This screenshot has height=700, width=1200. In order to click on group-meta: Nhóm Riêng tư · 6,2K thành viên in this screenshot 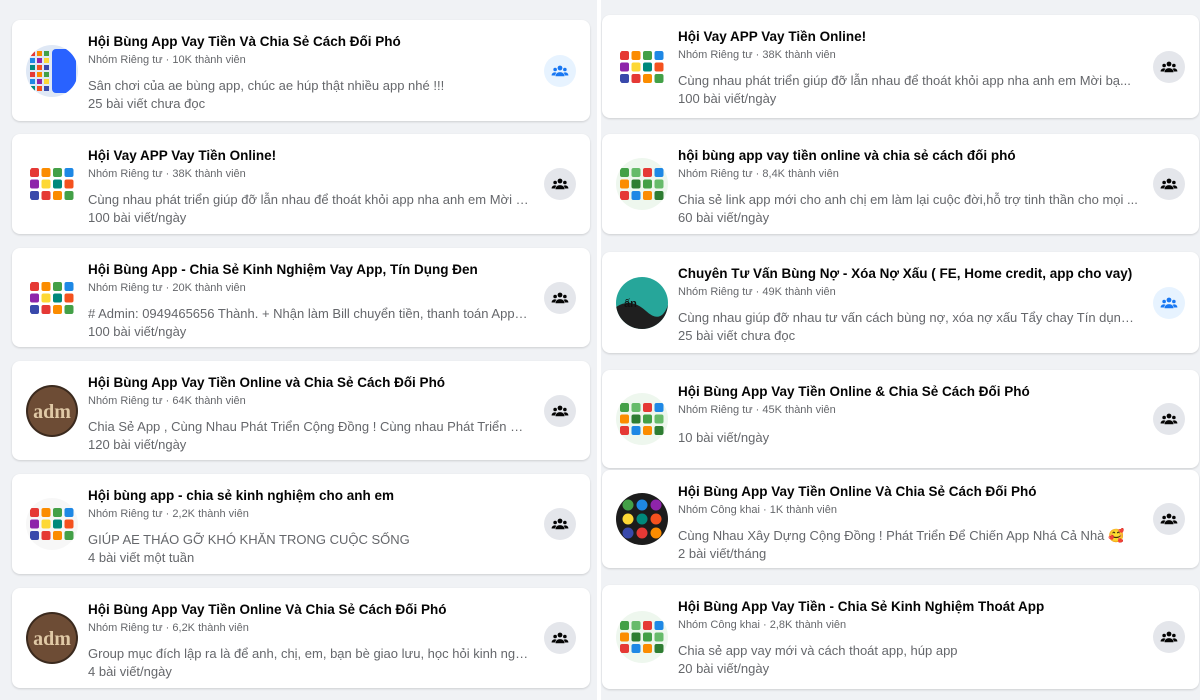, I will do `click(168, 628)`.